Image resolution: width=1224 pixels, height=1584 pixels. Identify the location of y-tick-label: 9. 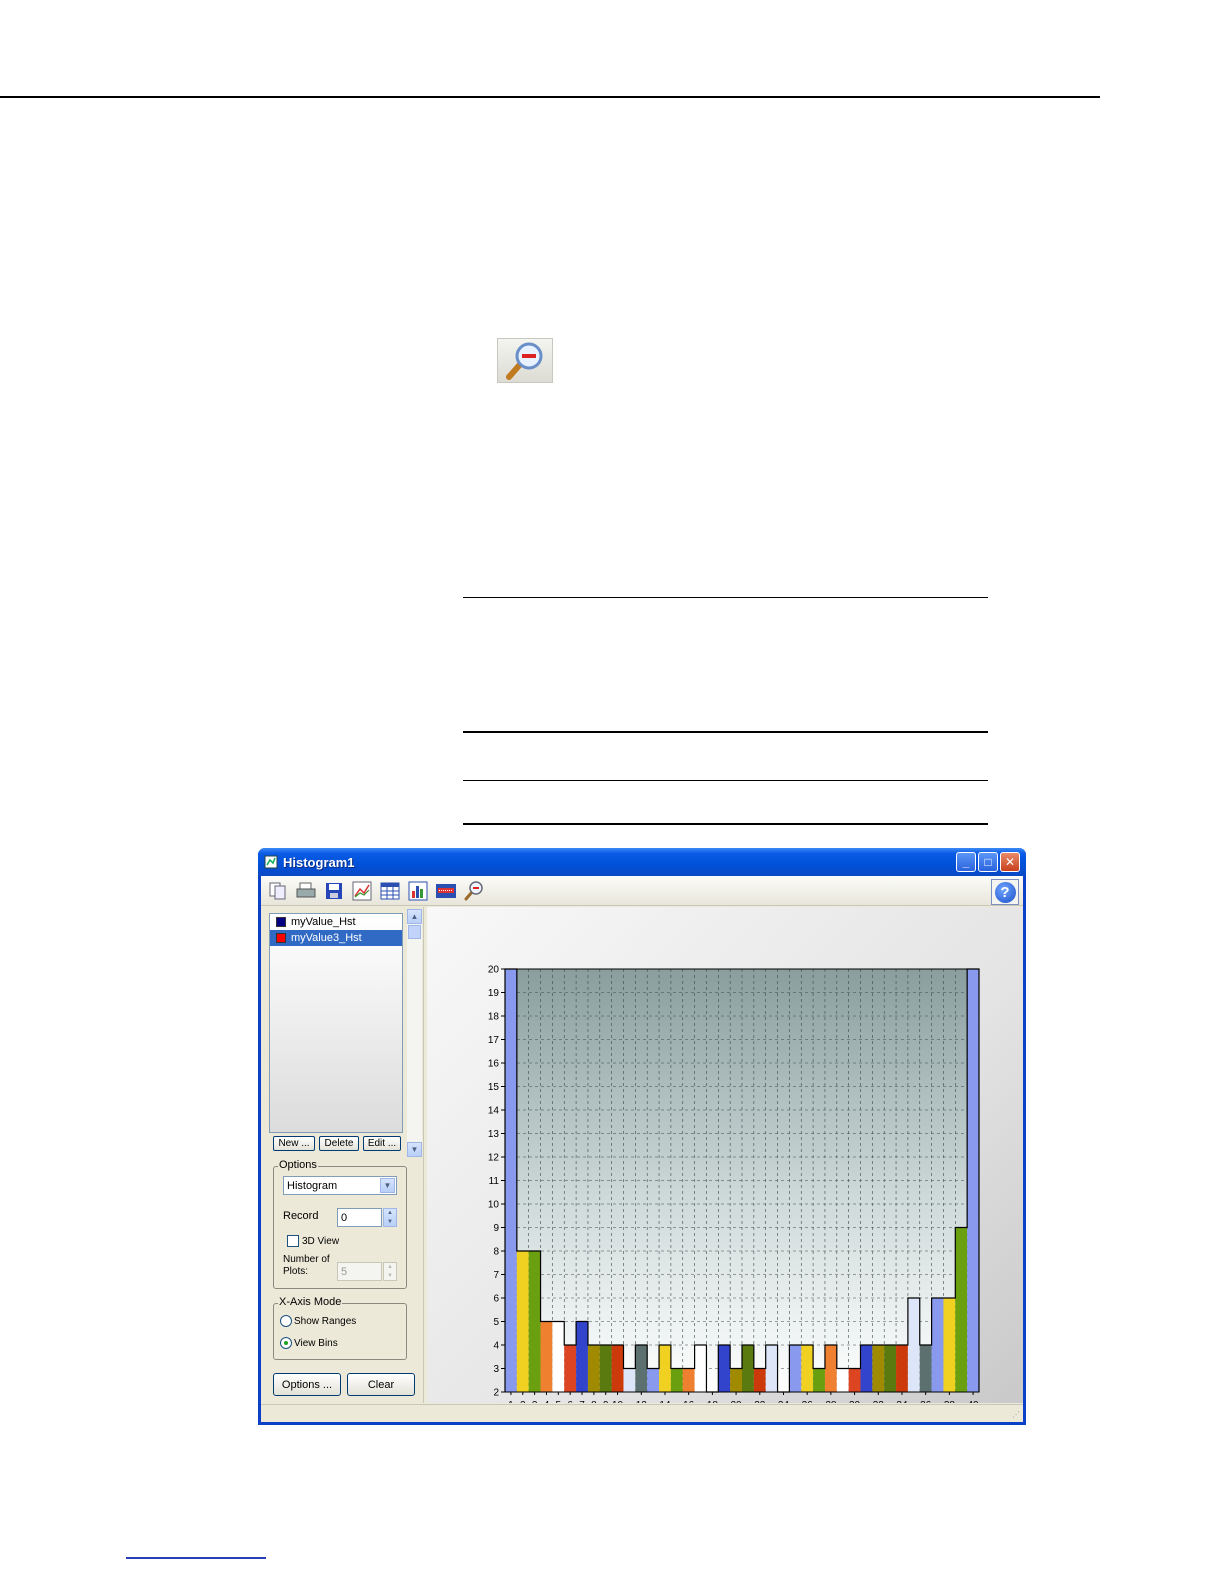
(496, 1228).